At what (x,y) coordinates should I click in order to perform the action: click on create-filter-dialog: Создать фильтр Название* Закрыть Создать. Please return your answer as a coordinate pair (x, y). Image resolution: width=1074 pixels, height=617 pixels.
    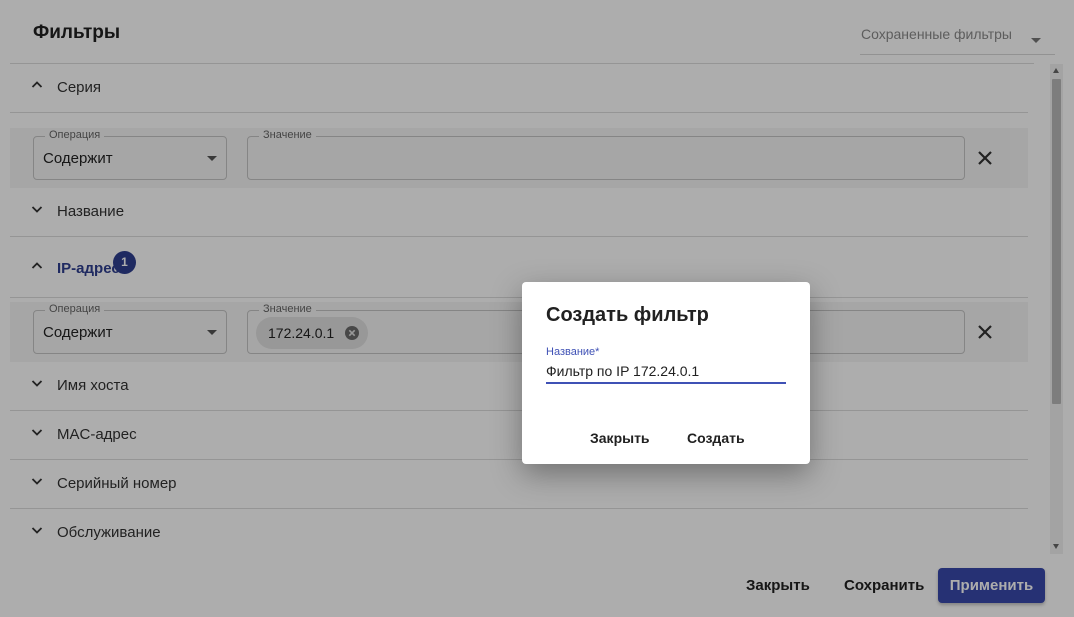
    Looking at the image, I should click on (666, 373).